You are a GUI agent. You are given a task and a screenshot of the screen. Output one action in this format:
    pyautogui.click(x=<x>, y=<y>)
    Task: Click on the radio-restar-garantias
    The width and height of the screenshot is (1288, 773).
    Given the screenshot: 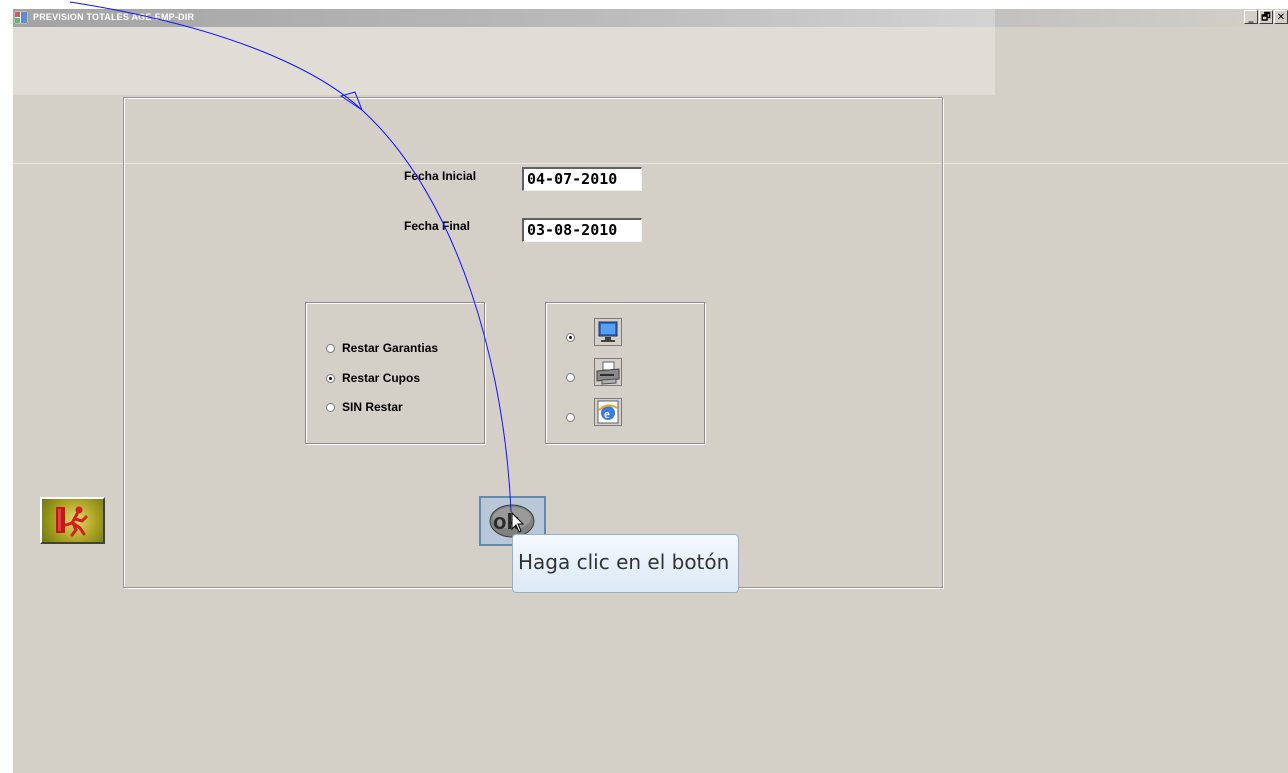 What is the action you would take?
    pyautogui.click(x=330, y=348)
    